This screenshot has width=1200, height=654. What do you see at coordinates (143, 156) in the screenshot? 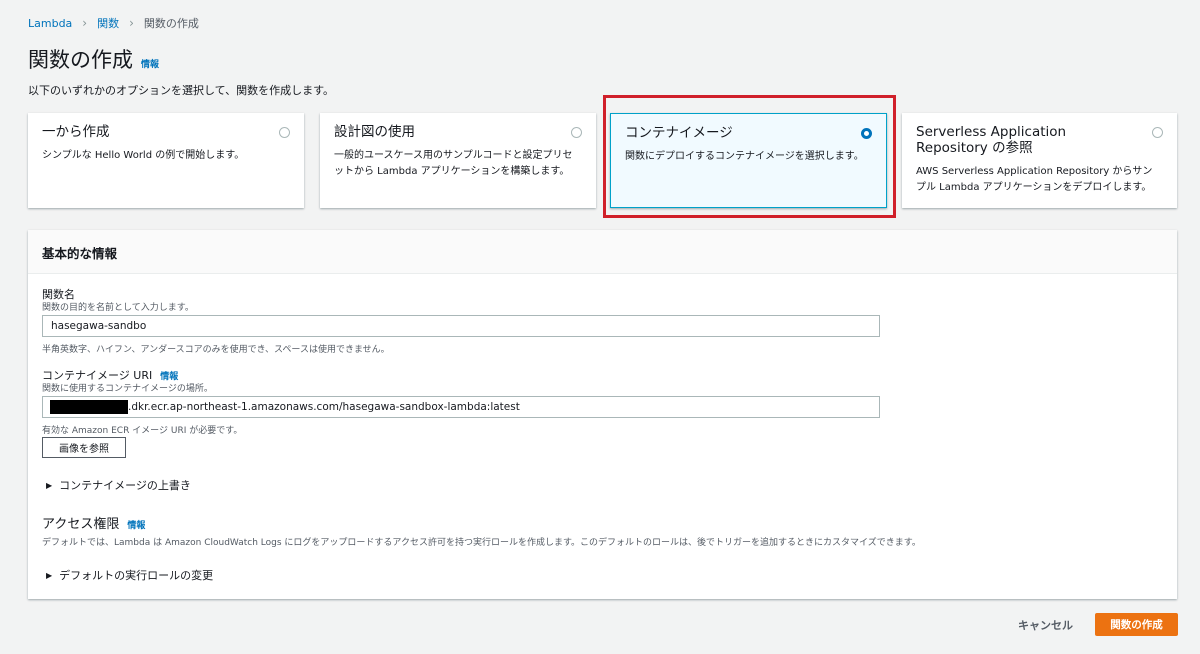
I see `option-description: シンプルな Hello World の例で開始します。` at bounding box center [143, 156].